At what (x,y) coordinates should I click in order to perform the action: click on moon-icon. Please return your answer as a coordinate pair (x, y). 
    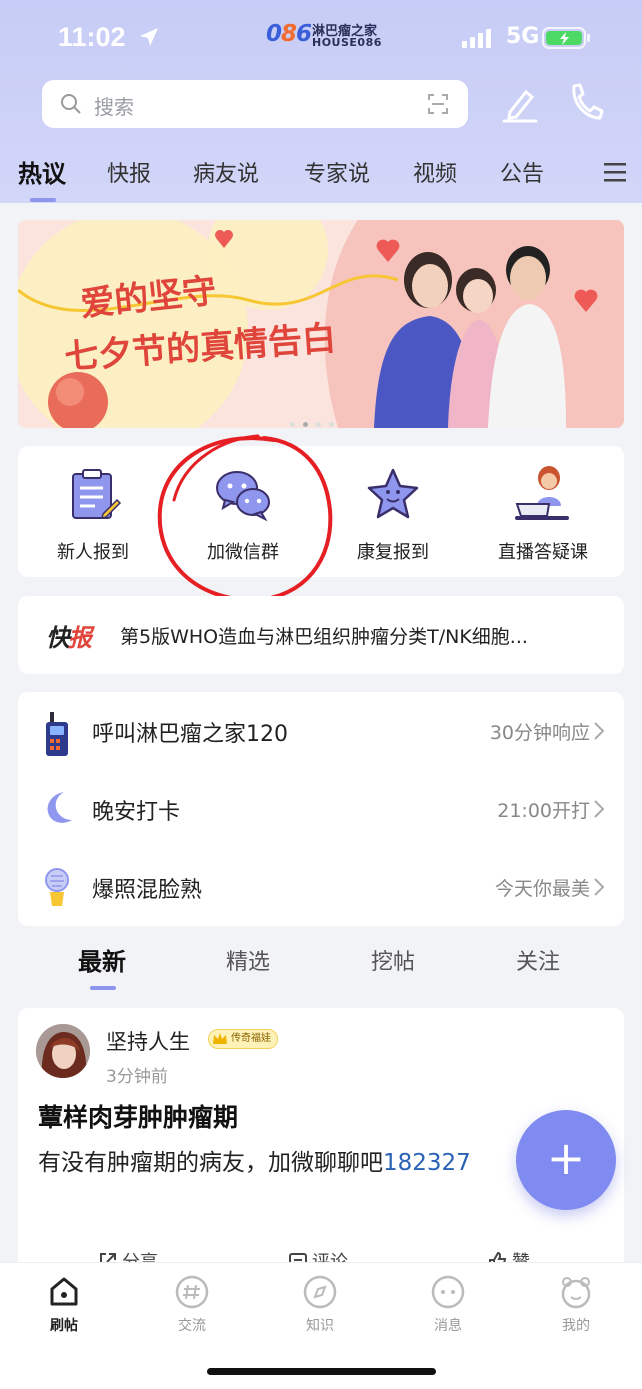
    Looking at the image, I should click on (59, 807).